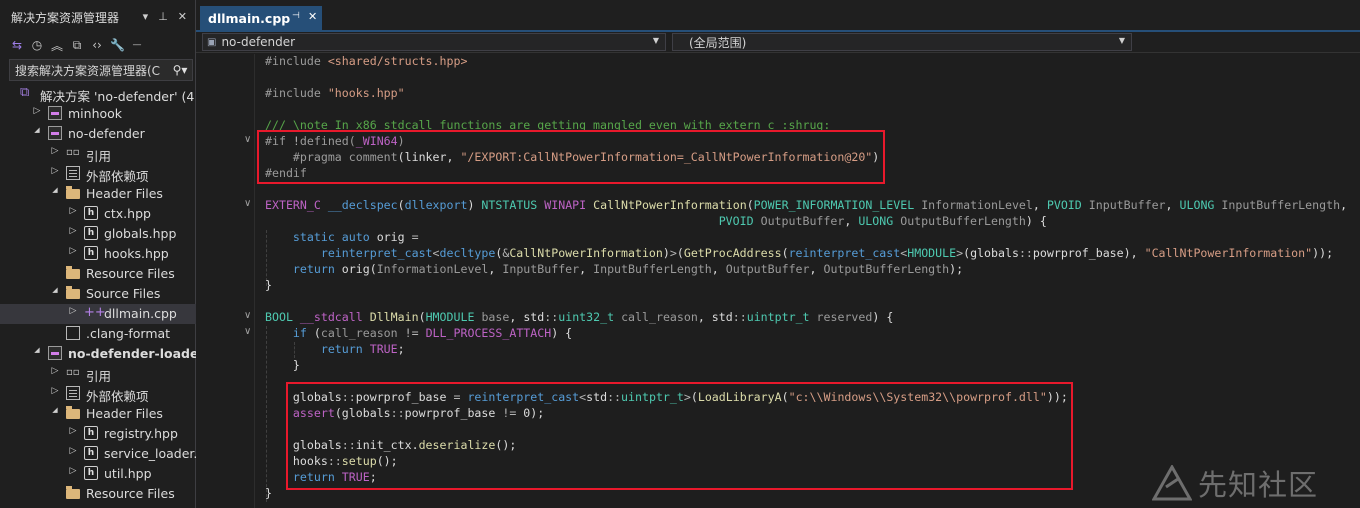  Describe the element at coordinates (258, 42) in the screenshot. I see `project-dropdown-value: no-defender` at that location.